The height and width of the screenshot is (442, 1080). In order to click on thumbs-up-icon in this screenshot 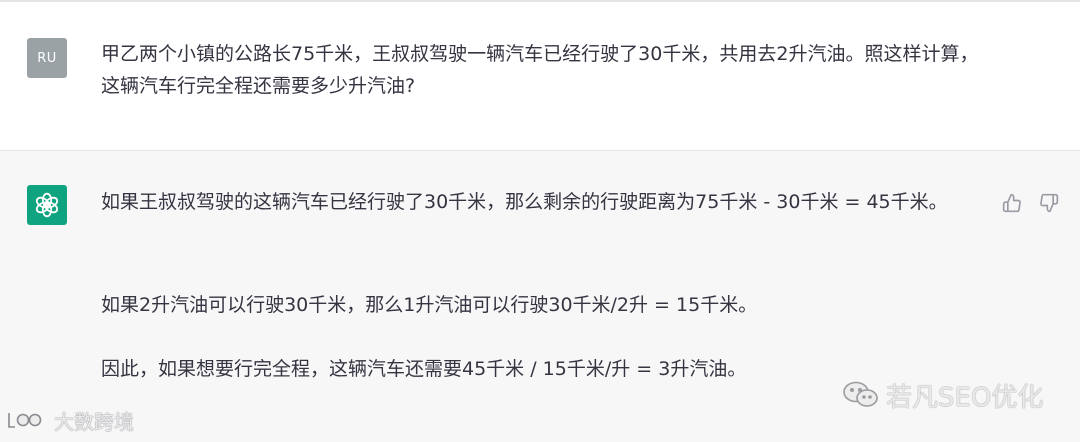, I will do `click(1011, 203)`.